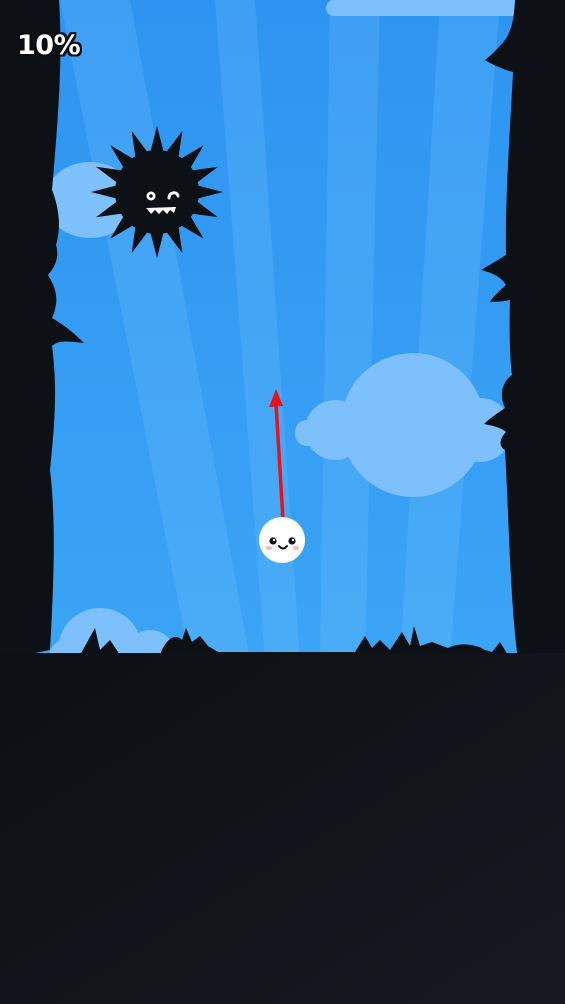 The width and height of the screenshot is (565, 1004). Describe the element at coordinates (296, 548) in the screenshot. I see `player-right-cheek` at that location.